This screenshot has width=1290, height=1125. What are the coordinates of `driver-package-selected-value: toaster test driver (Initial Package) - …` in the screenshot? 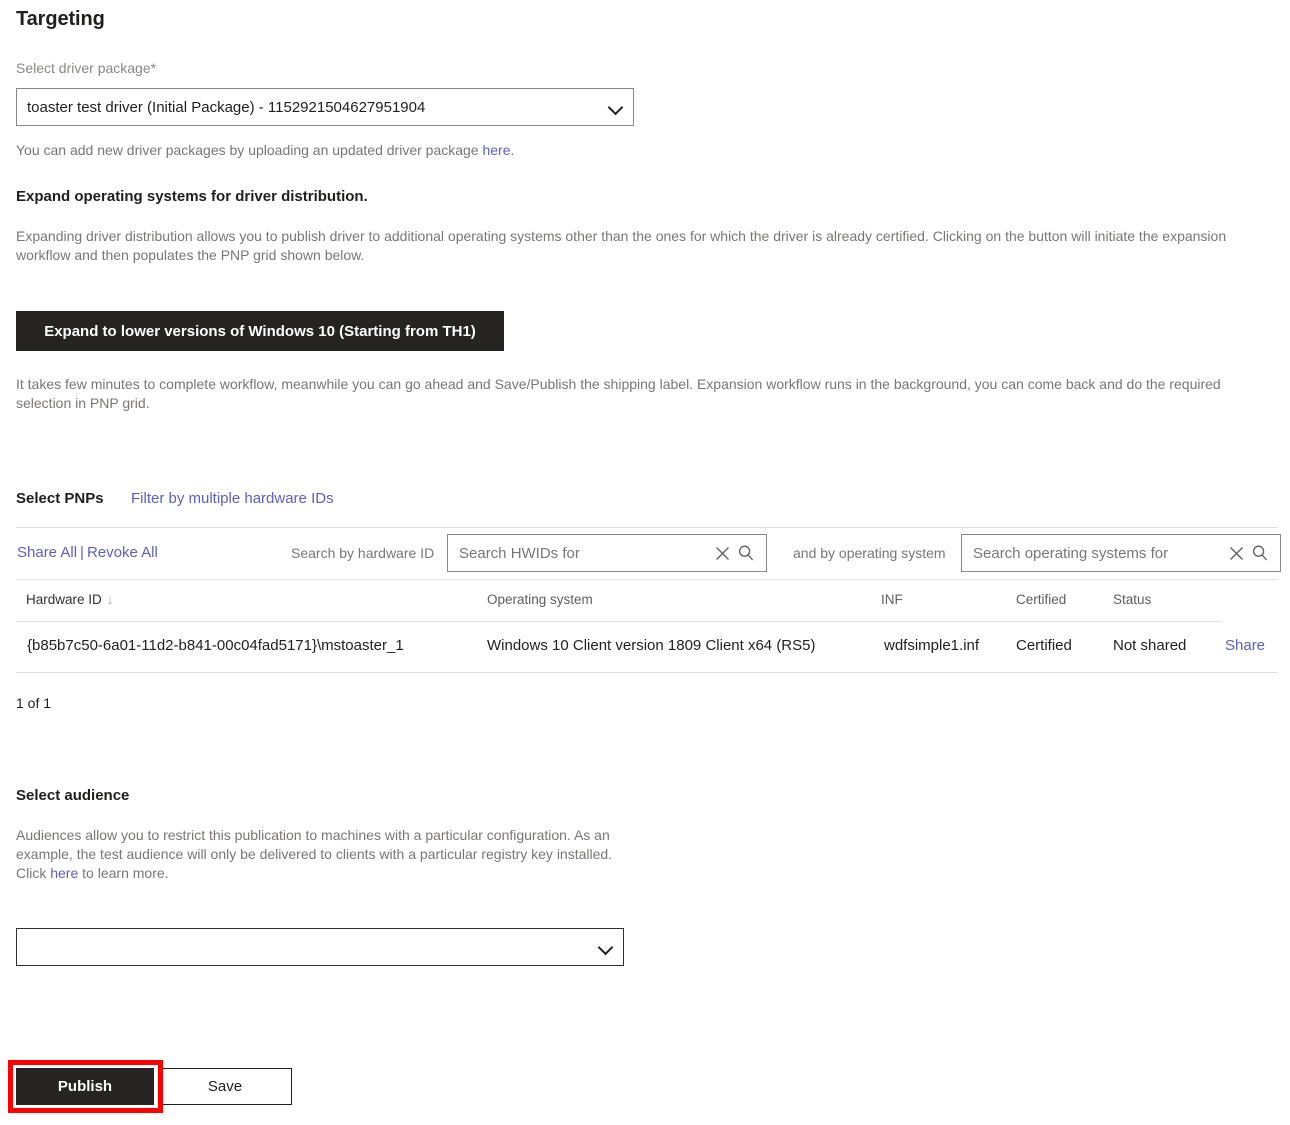 It's located at (226, 107).